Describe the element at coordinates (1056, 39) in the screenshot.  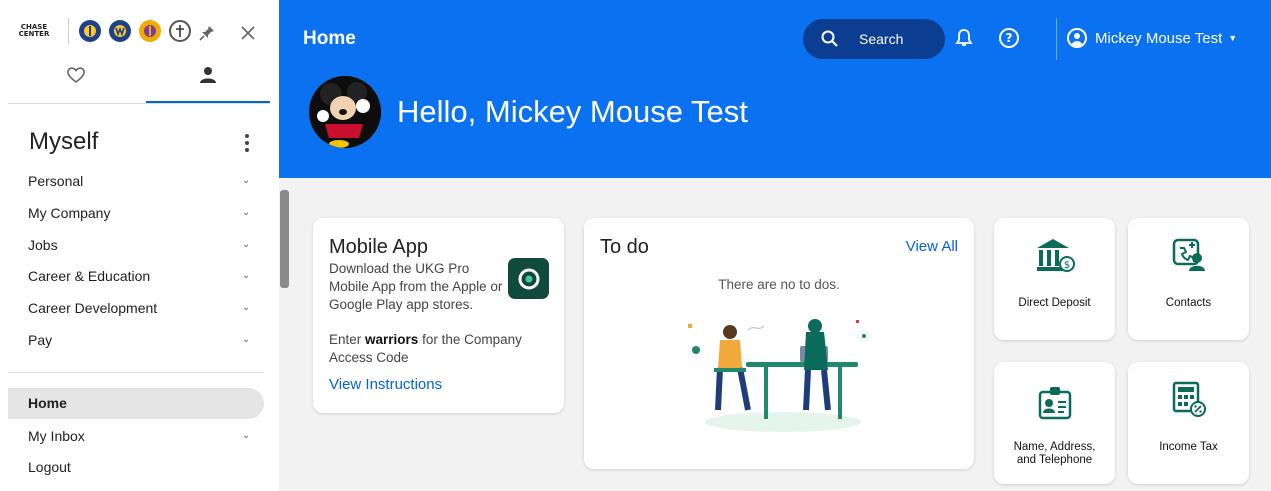
I see `header-divider` at that location.